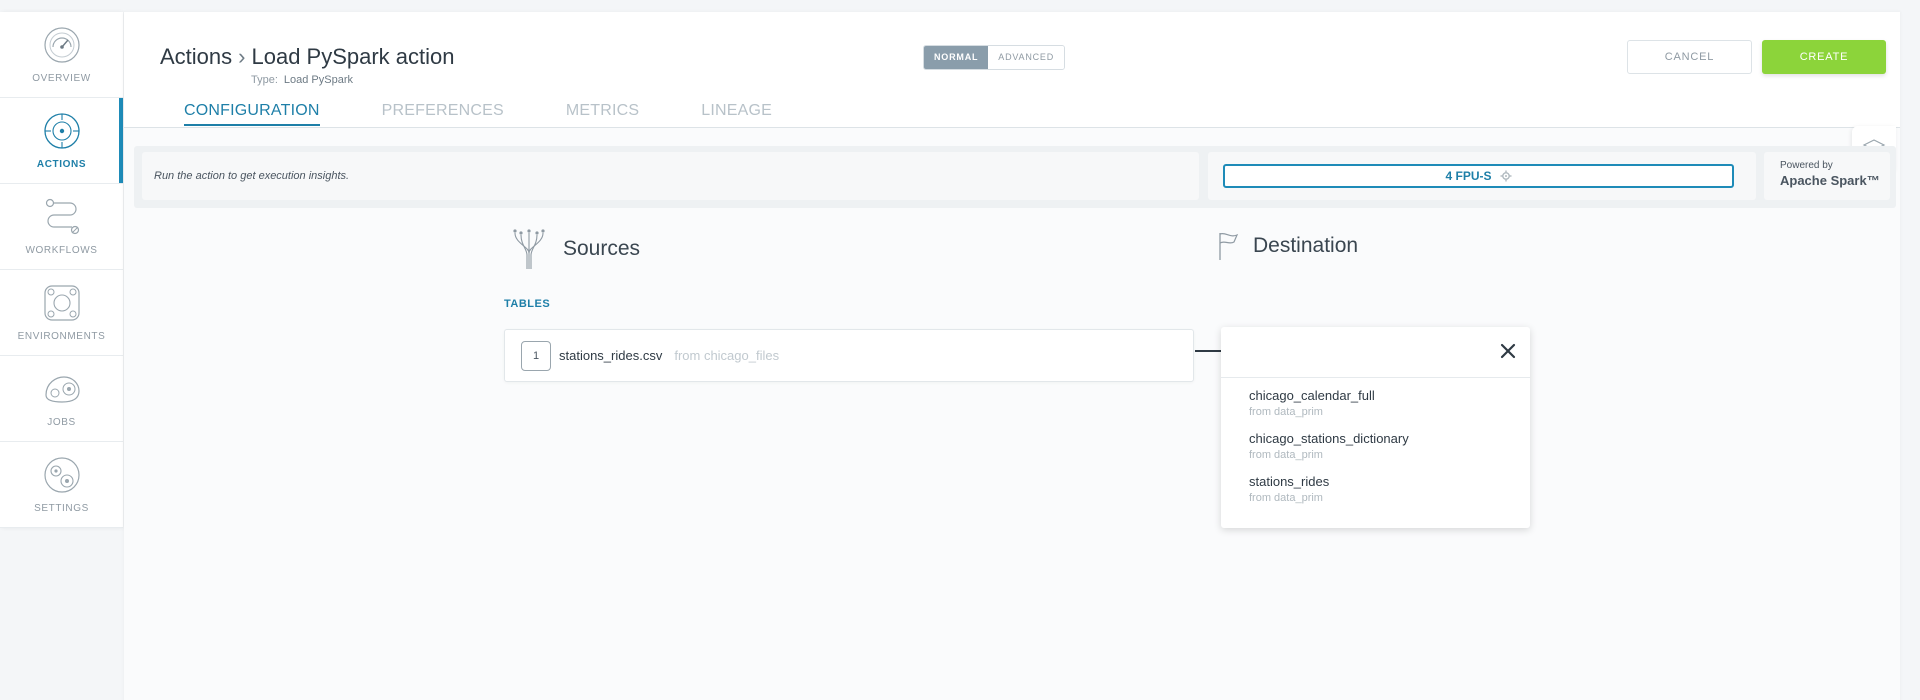 The width and height of the screenshot is (1920, 700). Describe the element at coordinates (602, 114) in the screenshot. I see `tab-metrics: METRICS` at that location.